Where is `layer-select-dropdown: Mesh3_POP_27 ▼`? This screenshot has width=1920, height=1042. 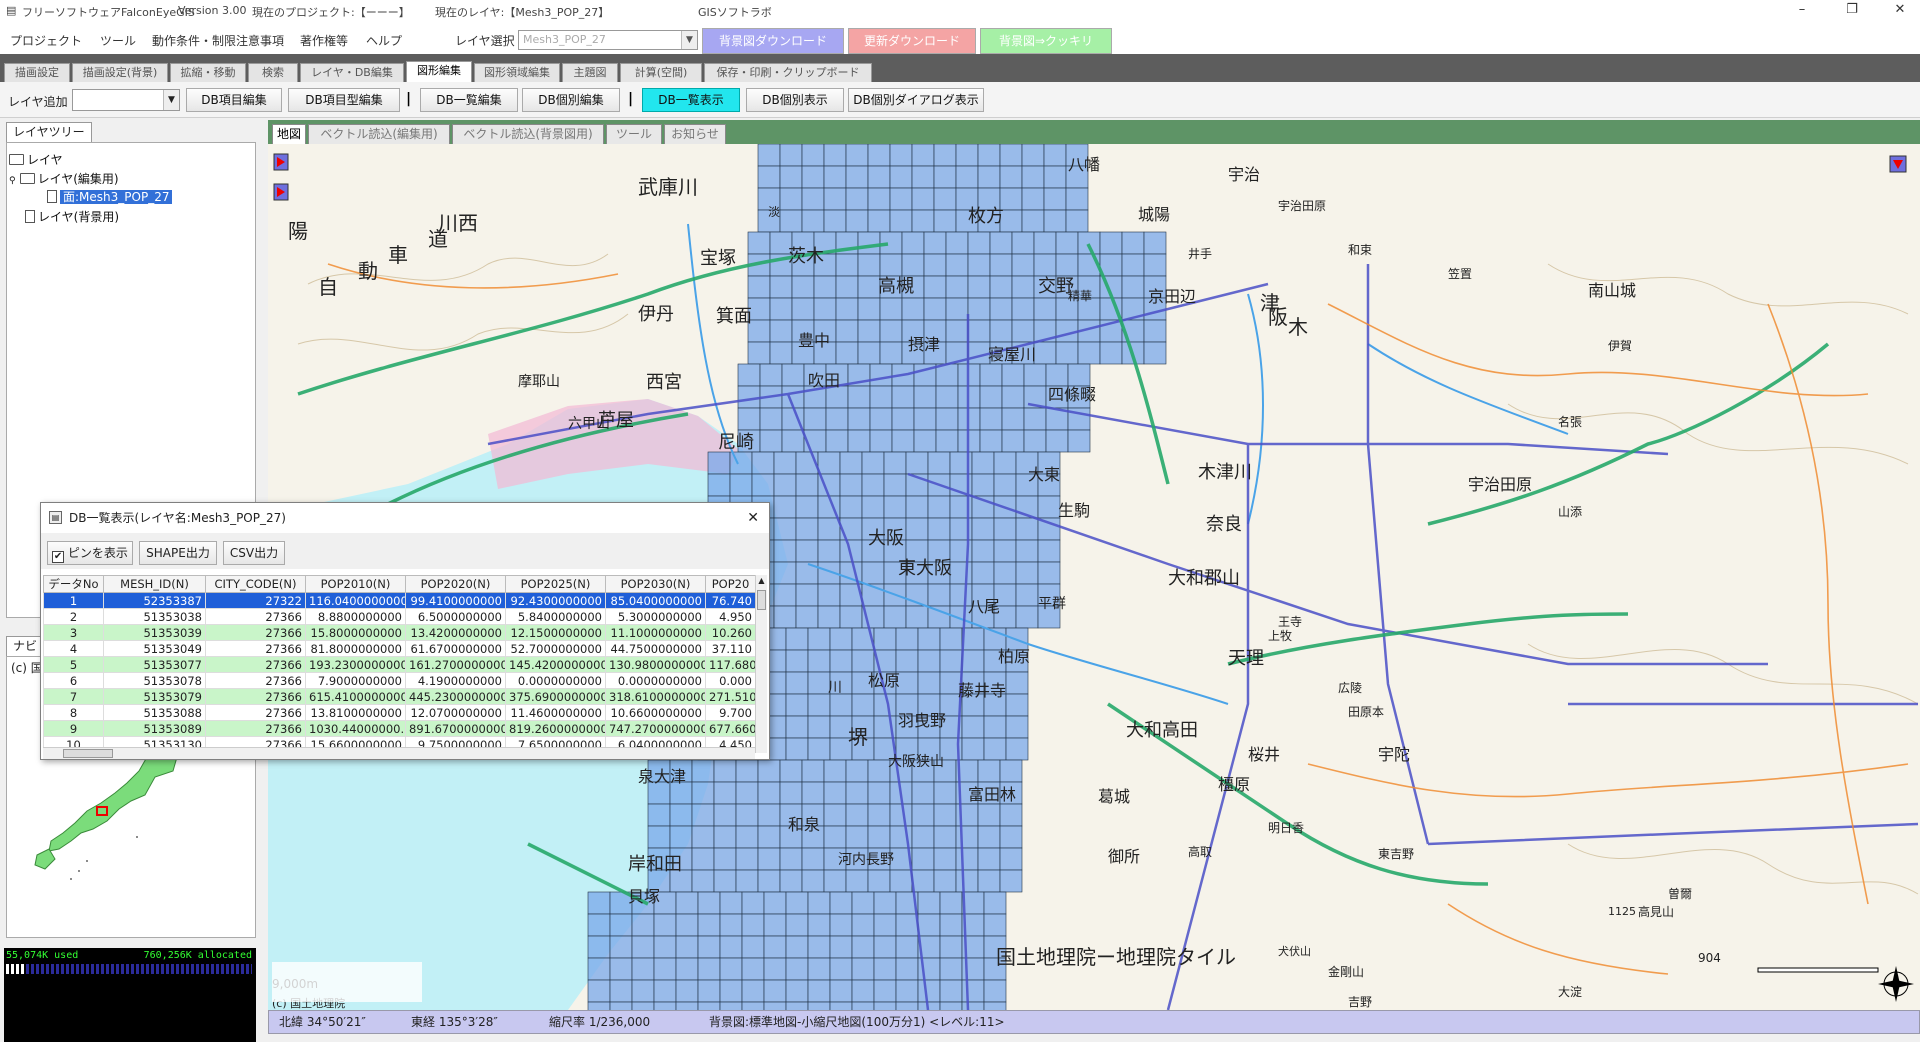
layer-select-dropdown: Mesh3_POP_27 ▼ is located at coordinates (608, 40).